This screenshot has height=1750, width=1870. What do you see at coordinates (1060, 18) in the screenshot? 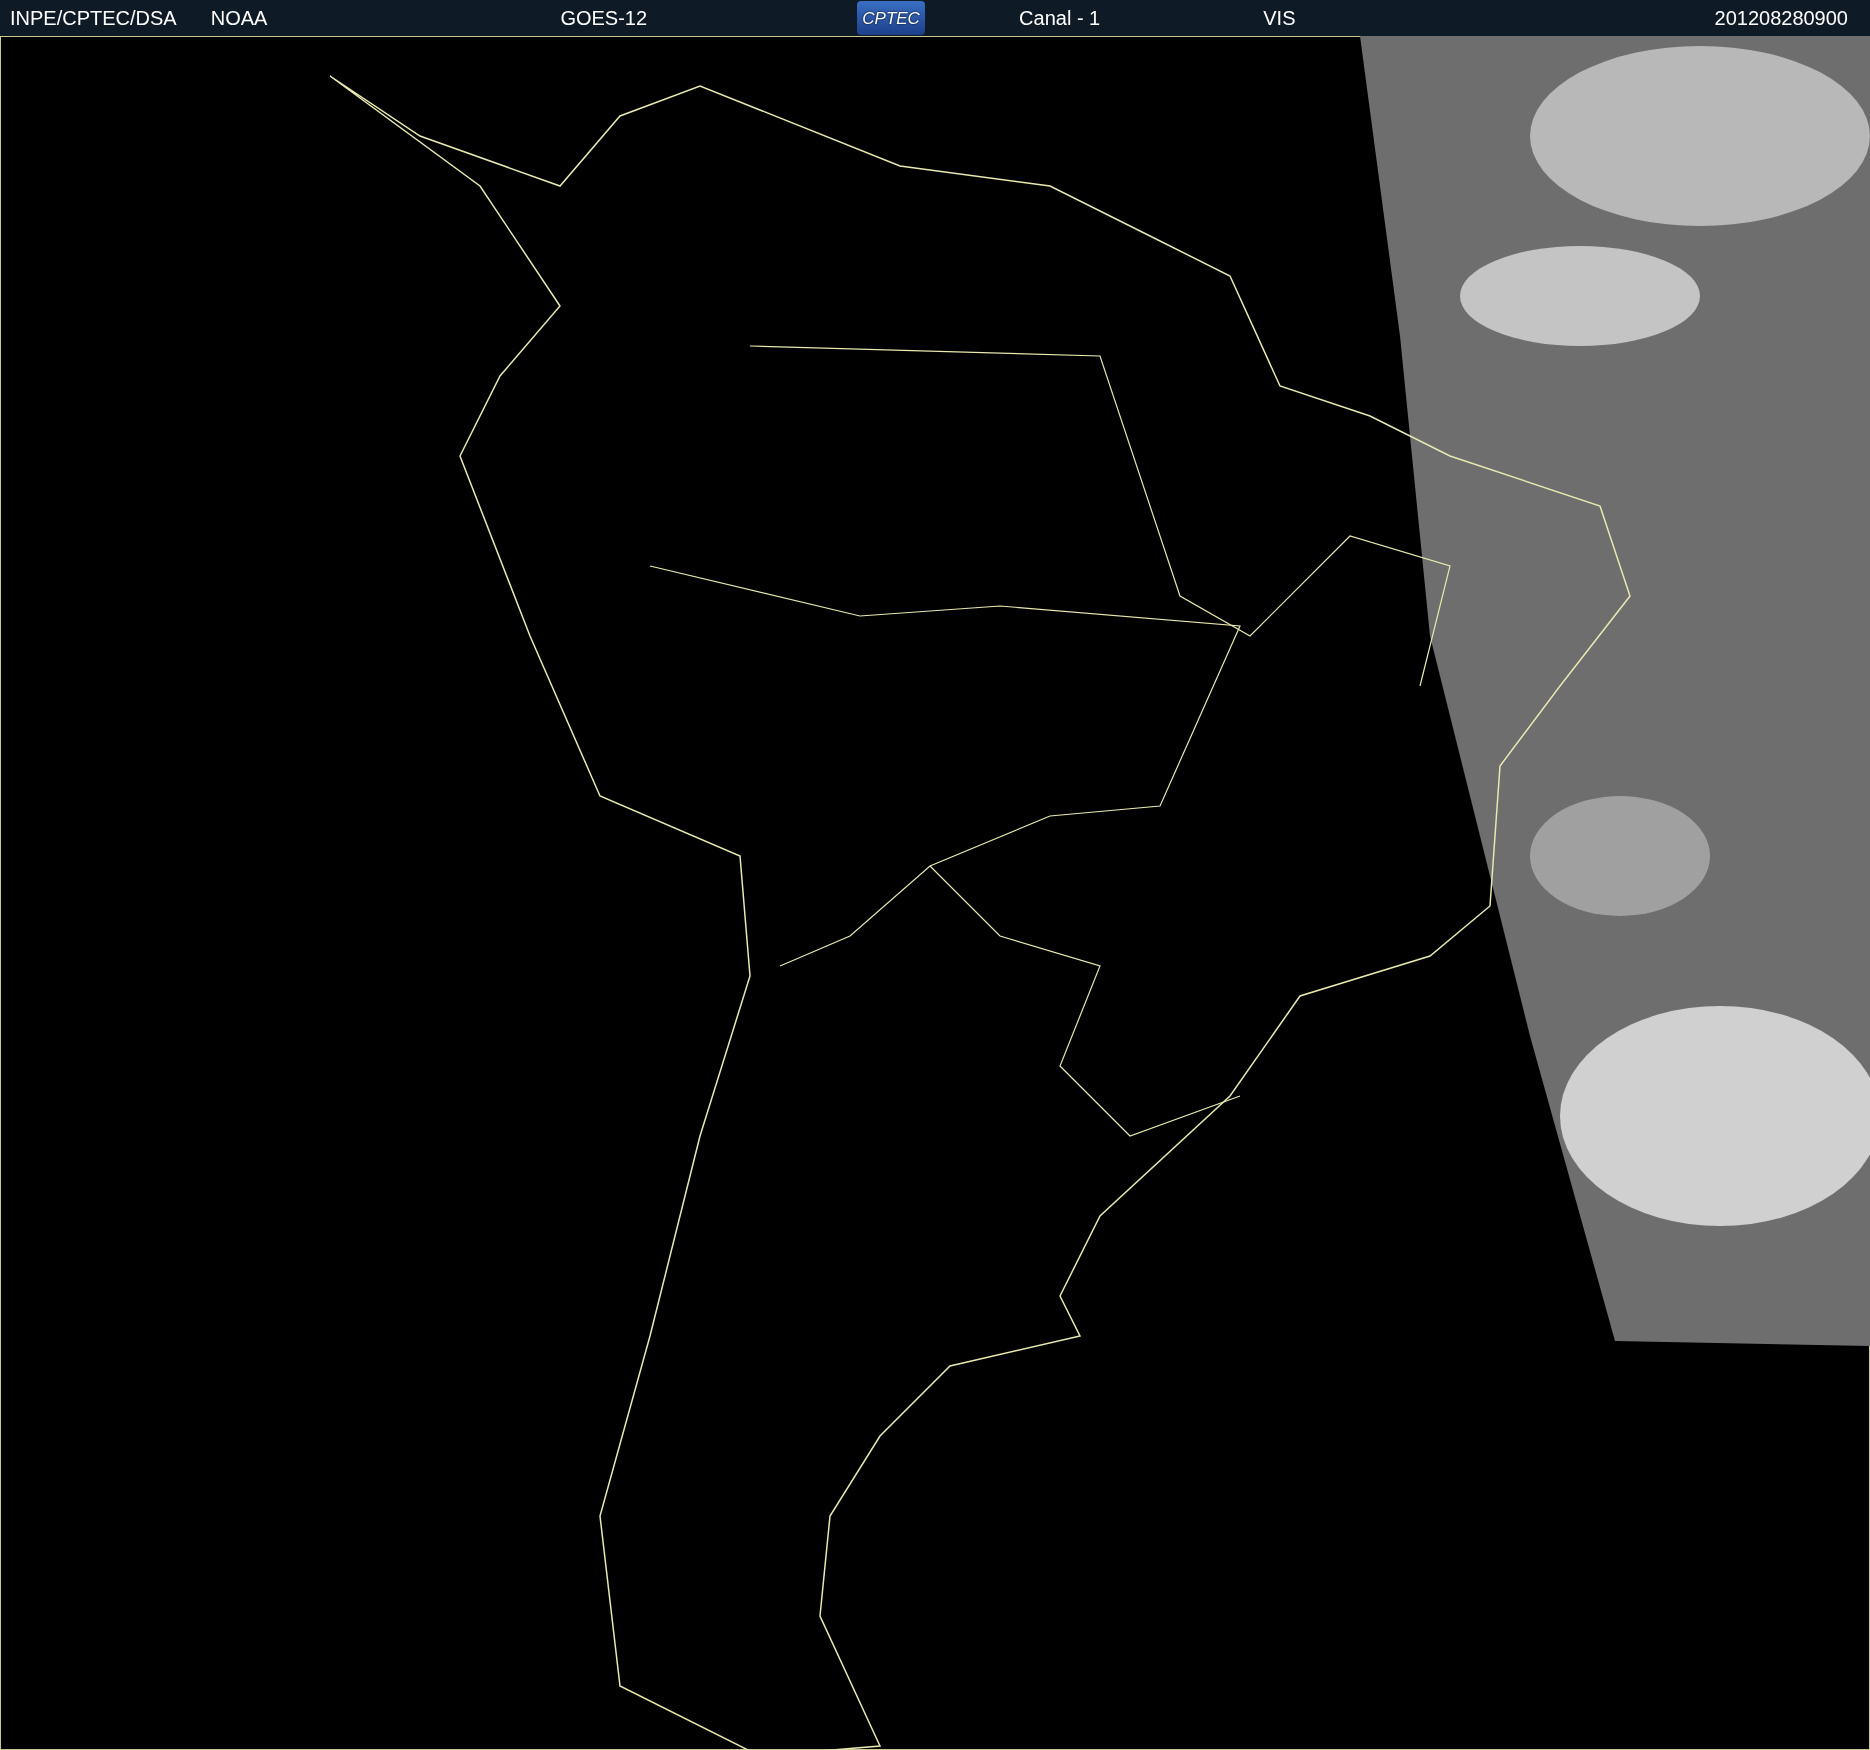
I see `channel-label: Canal - 1` at bounding box center [1060, 18].